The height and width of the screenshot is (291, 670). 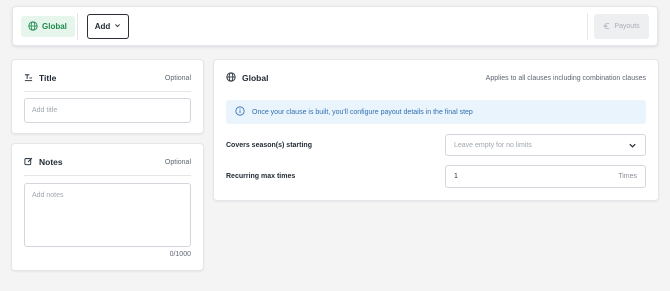 I want to click on global-card-heading: Global, so click(x=255, y=78).